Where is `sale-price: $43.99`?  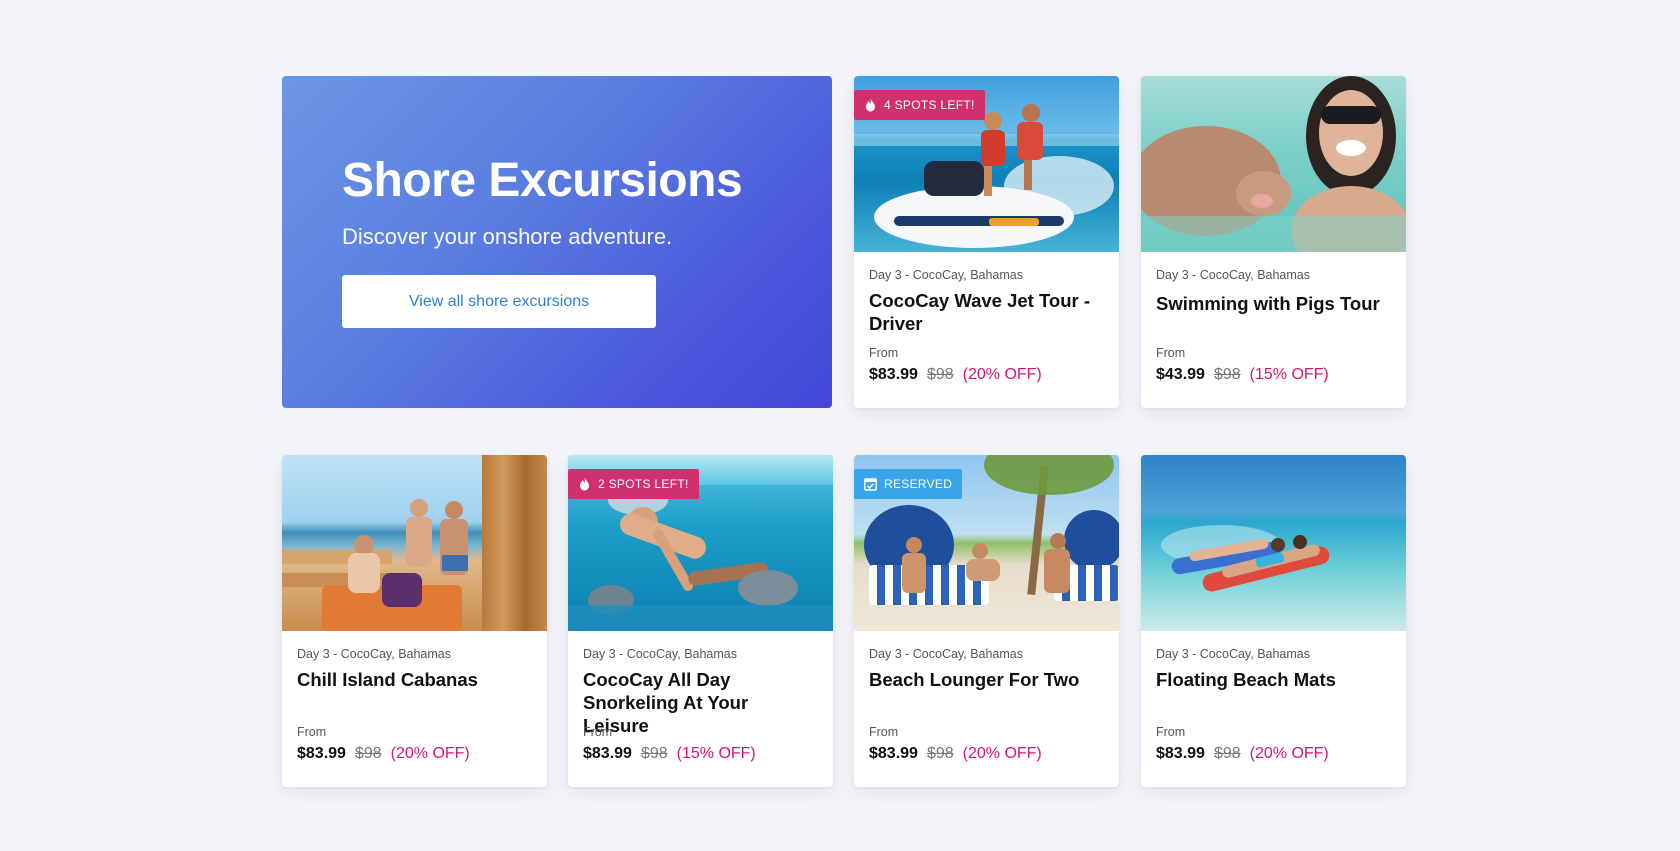 sale-price: $43.99 is located at coordinates (1180, 374).